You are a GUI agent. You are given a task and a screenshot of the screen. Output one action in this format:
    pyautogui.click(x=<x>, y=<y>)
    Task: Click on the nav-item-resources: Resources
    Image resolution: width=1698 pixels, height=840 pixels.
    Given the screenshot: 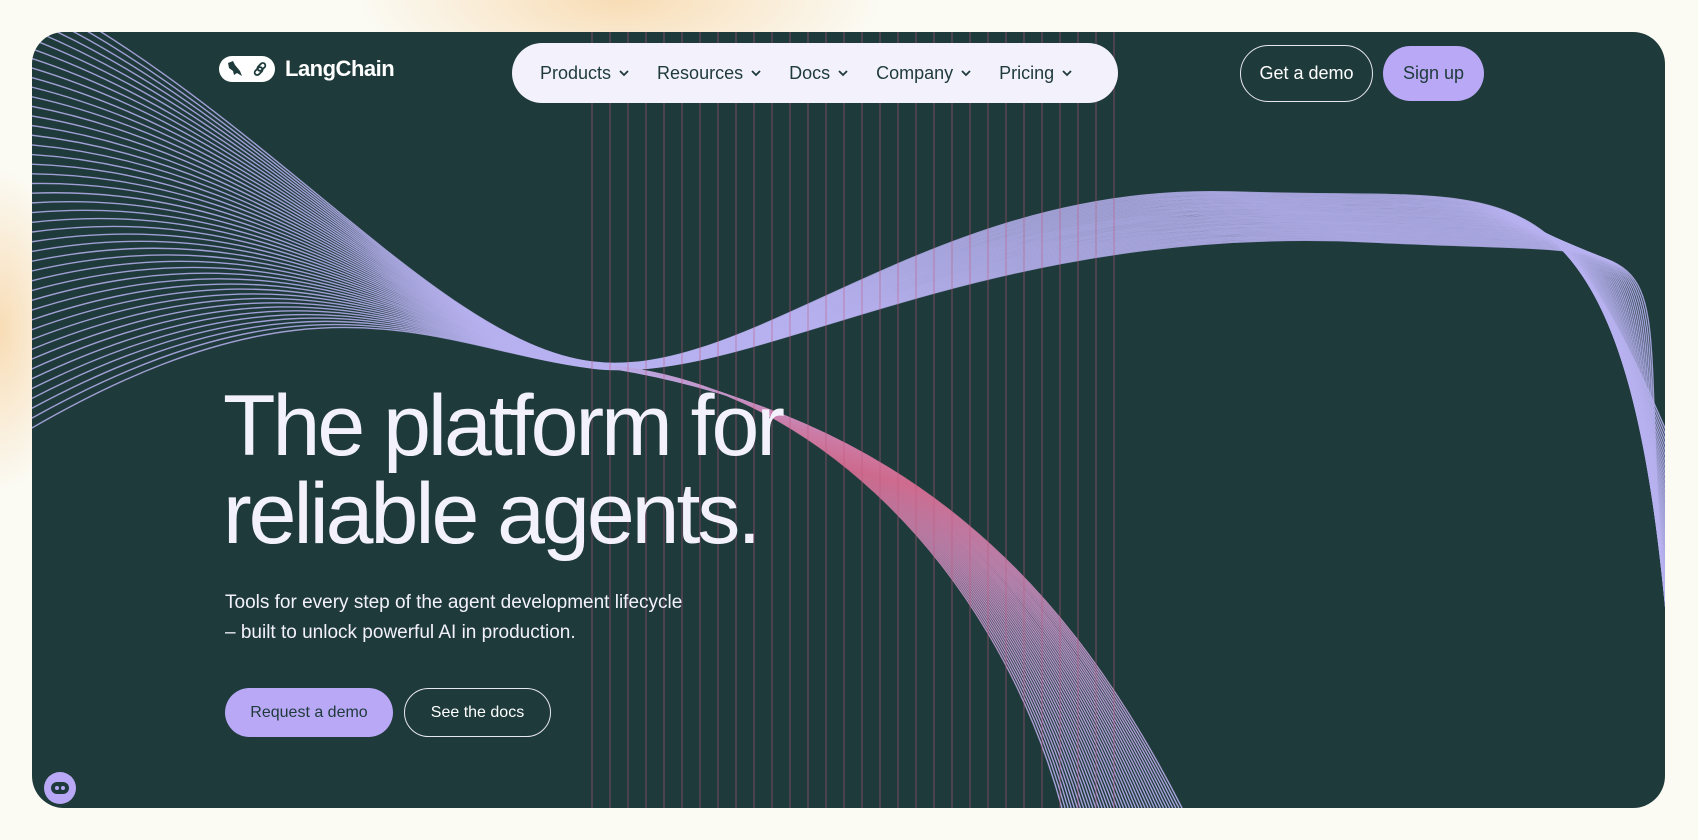 What is the action you would take?
    pyautogui.click(x=710, y=73)
    